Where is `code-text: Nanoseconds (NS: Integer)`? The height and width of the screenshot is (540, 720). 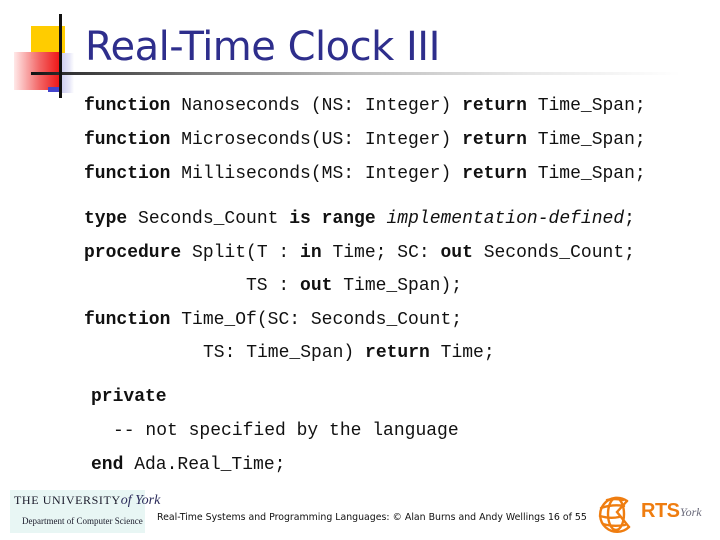
code-text: Nanoseconds (NS: Integer) is located at coordinates (316, 106).